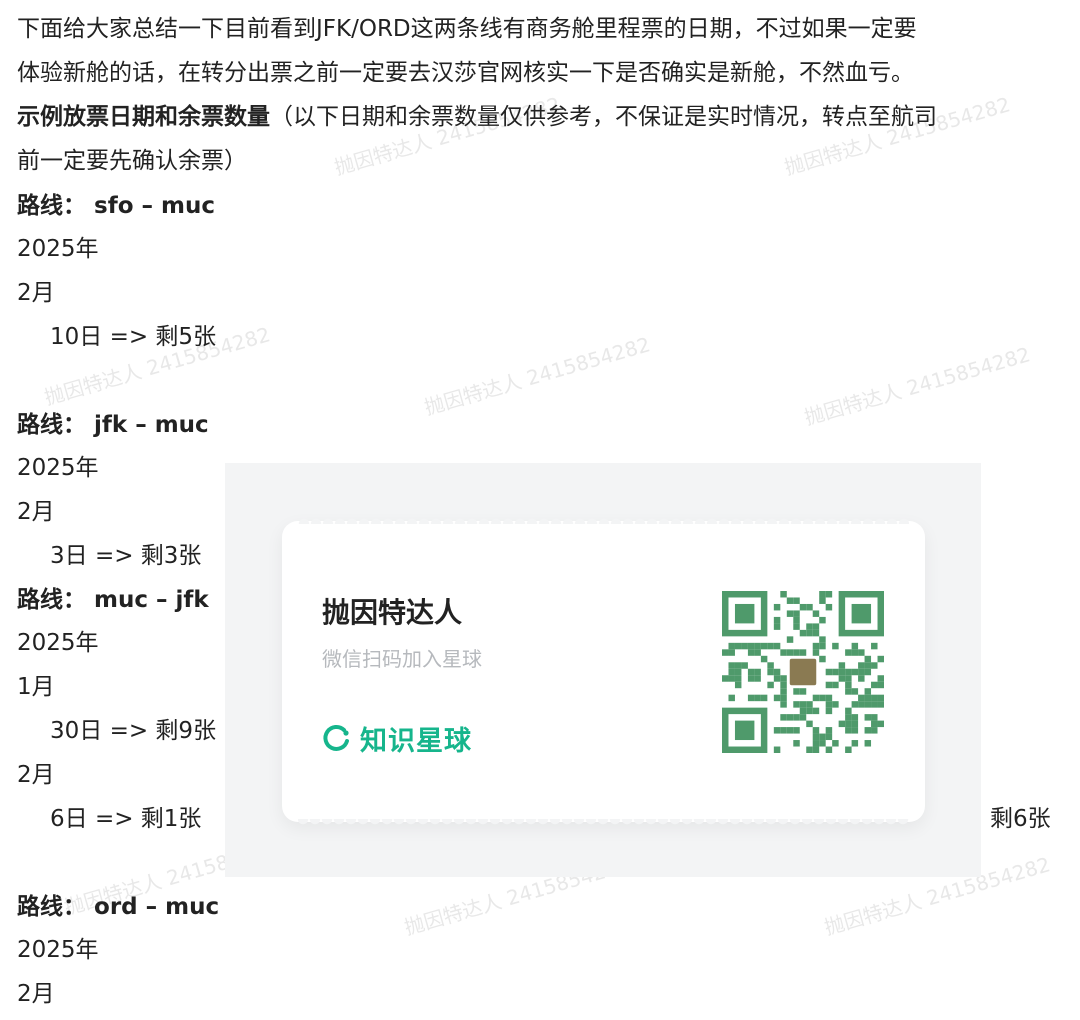 This screenshot has height=1020, width=1080. Describe the element at coordinates (133, 731) in the screenshot. I see `availability-line: 30日 => 剩9张` at that location.